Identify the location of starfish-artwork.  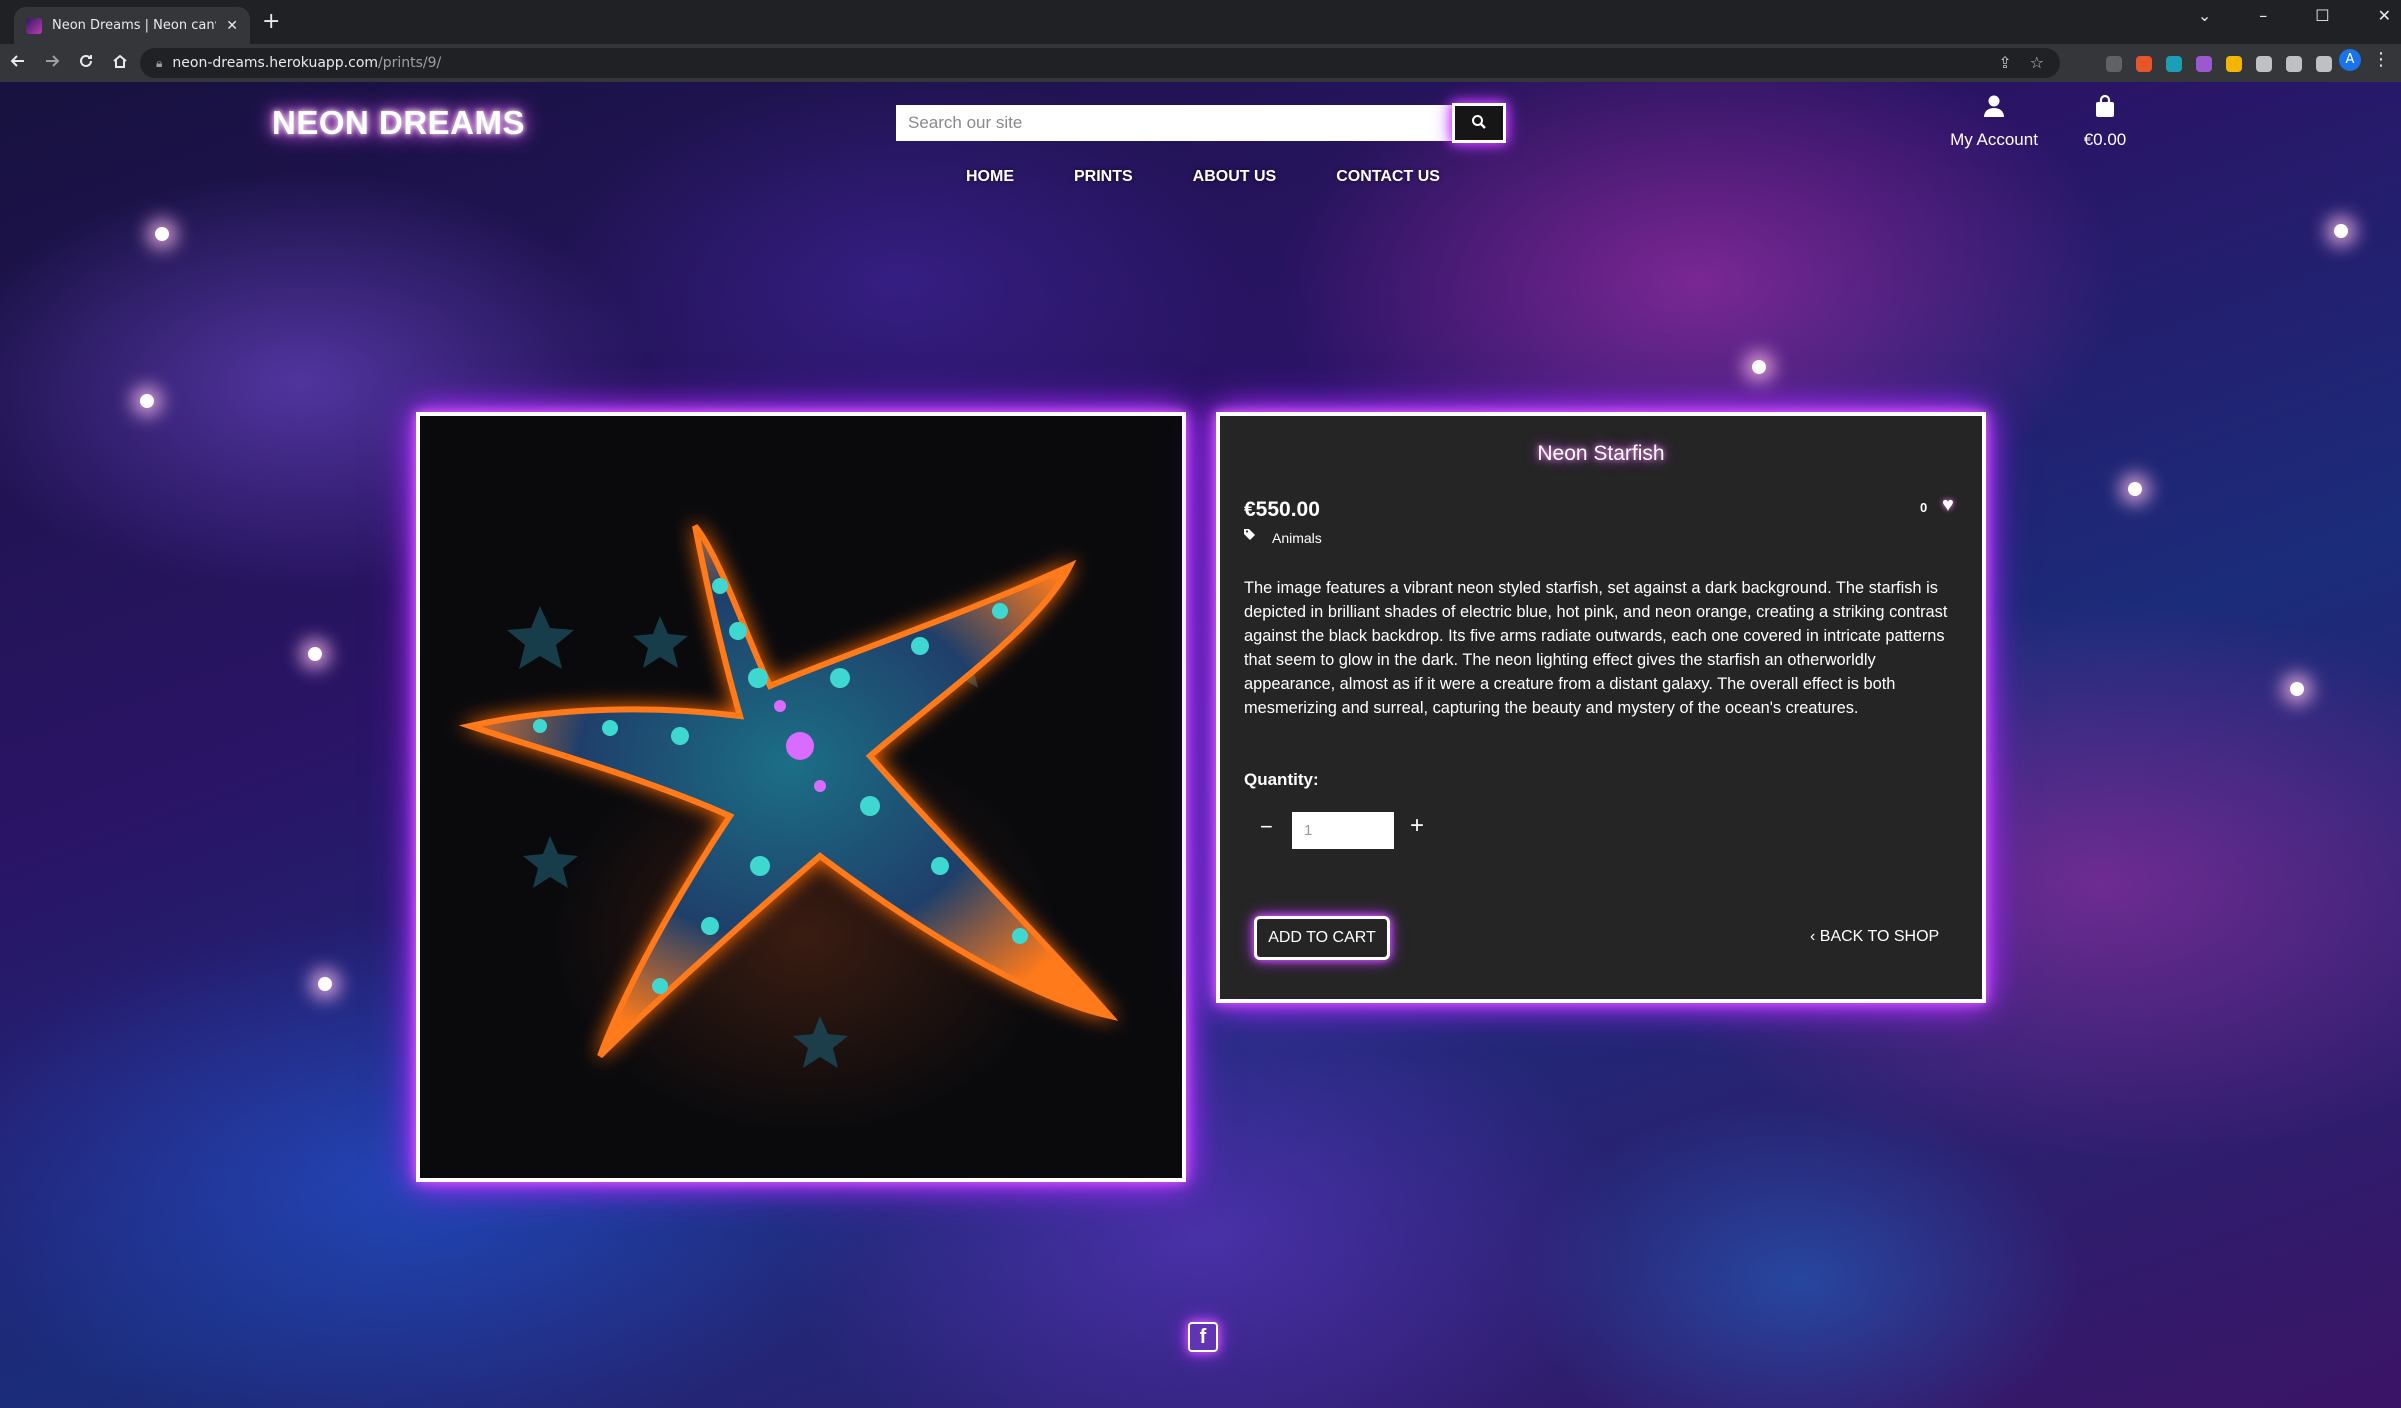
(788, 796).